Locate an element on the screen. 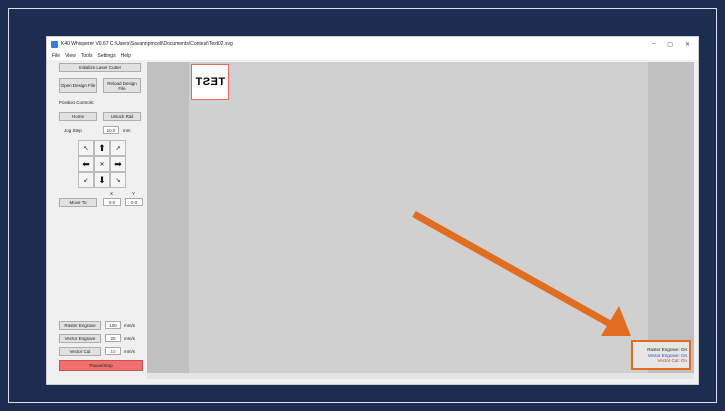 This screenshot has width=725, height=411. jog-right-icon: ➡ is located at coordinates (118, 164).